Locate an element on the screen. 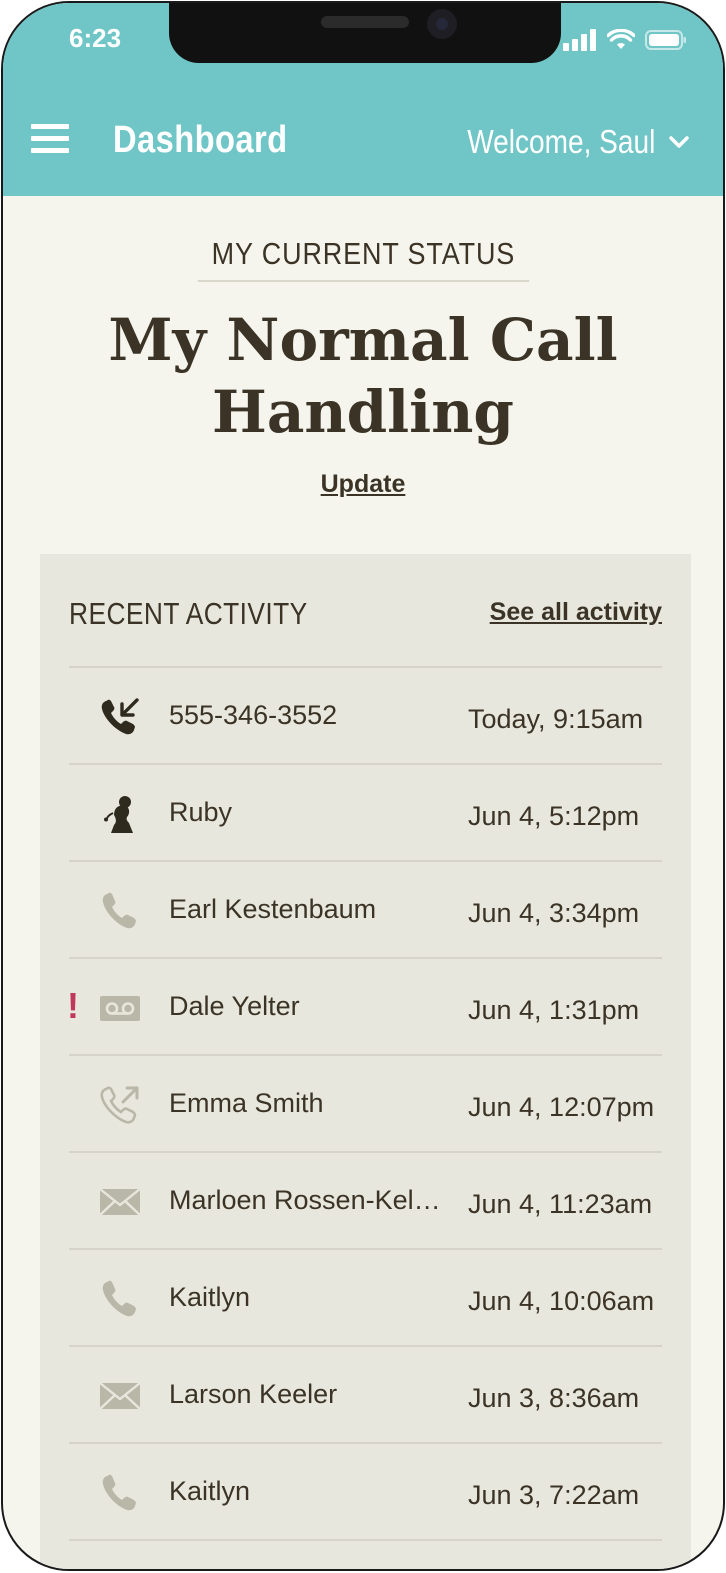  activity-row: Marloen Rossen-Kellerman Jun 4, 11:23am is located at coordinates (365, 1201).